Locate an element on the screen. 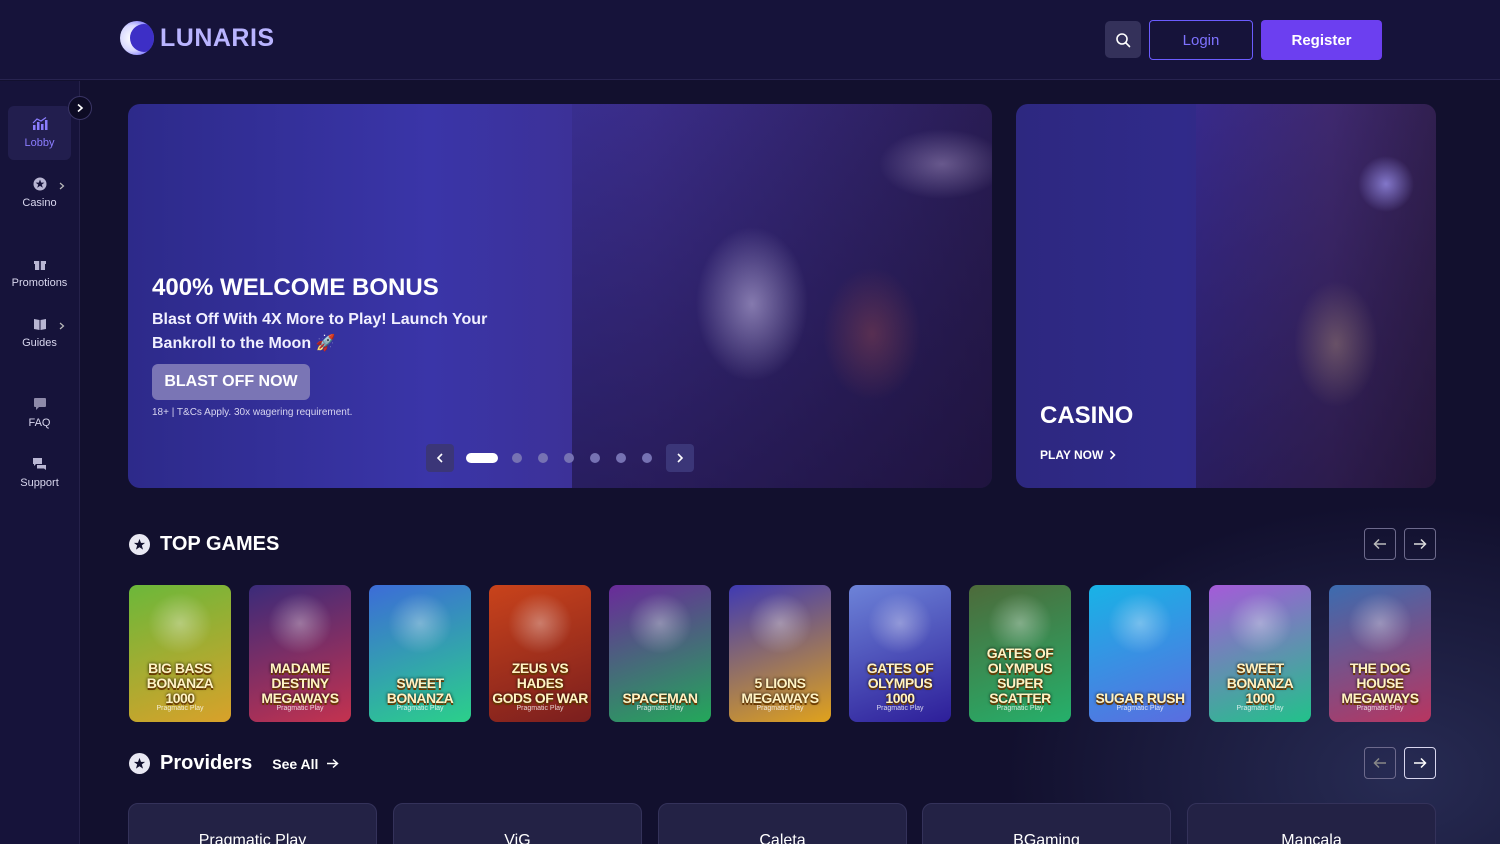  sidebar-item-label: Casino is located at coordinates (39, 203).